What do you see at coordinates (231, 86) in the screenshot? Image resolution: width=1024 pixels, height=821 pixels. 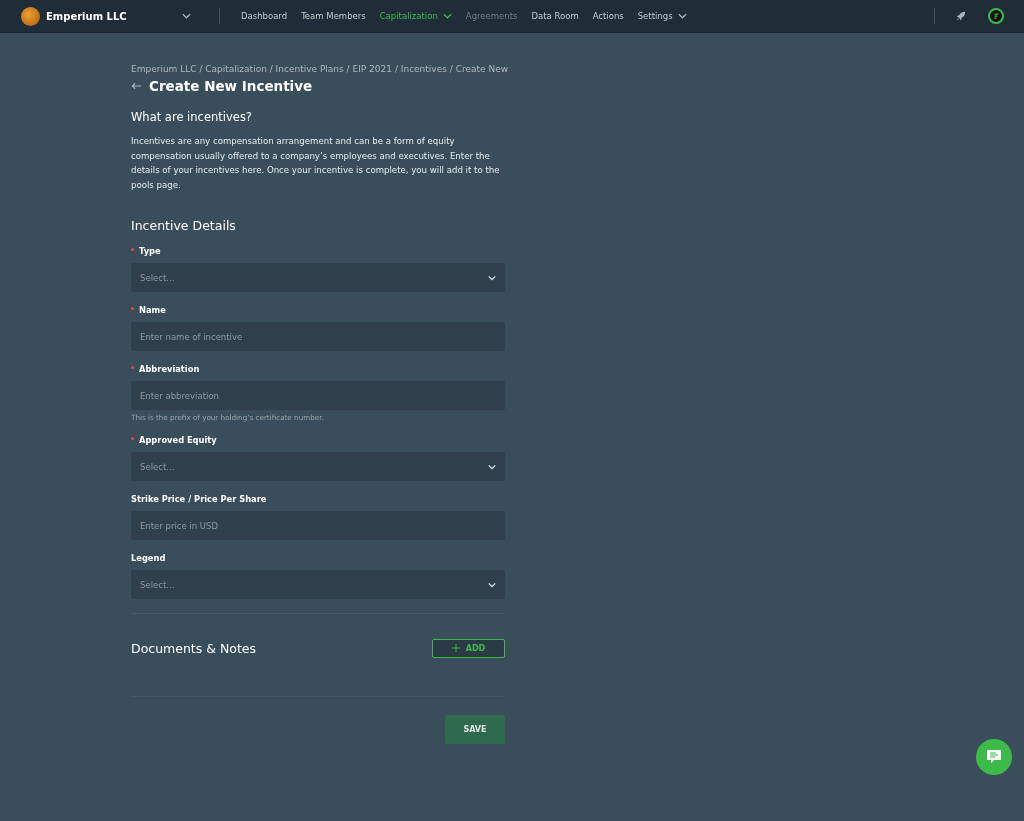 I see `page-title: Create New Incentive` at bounding box center [231, 86].